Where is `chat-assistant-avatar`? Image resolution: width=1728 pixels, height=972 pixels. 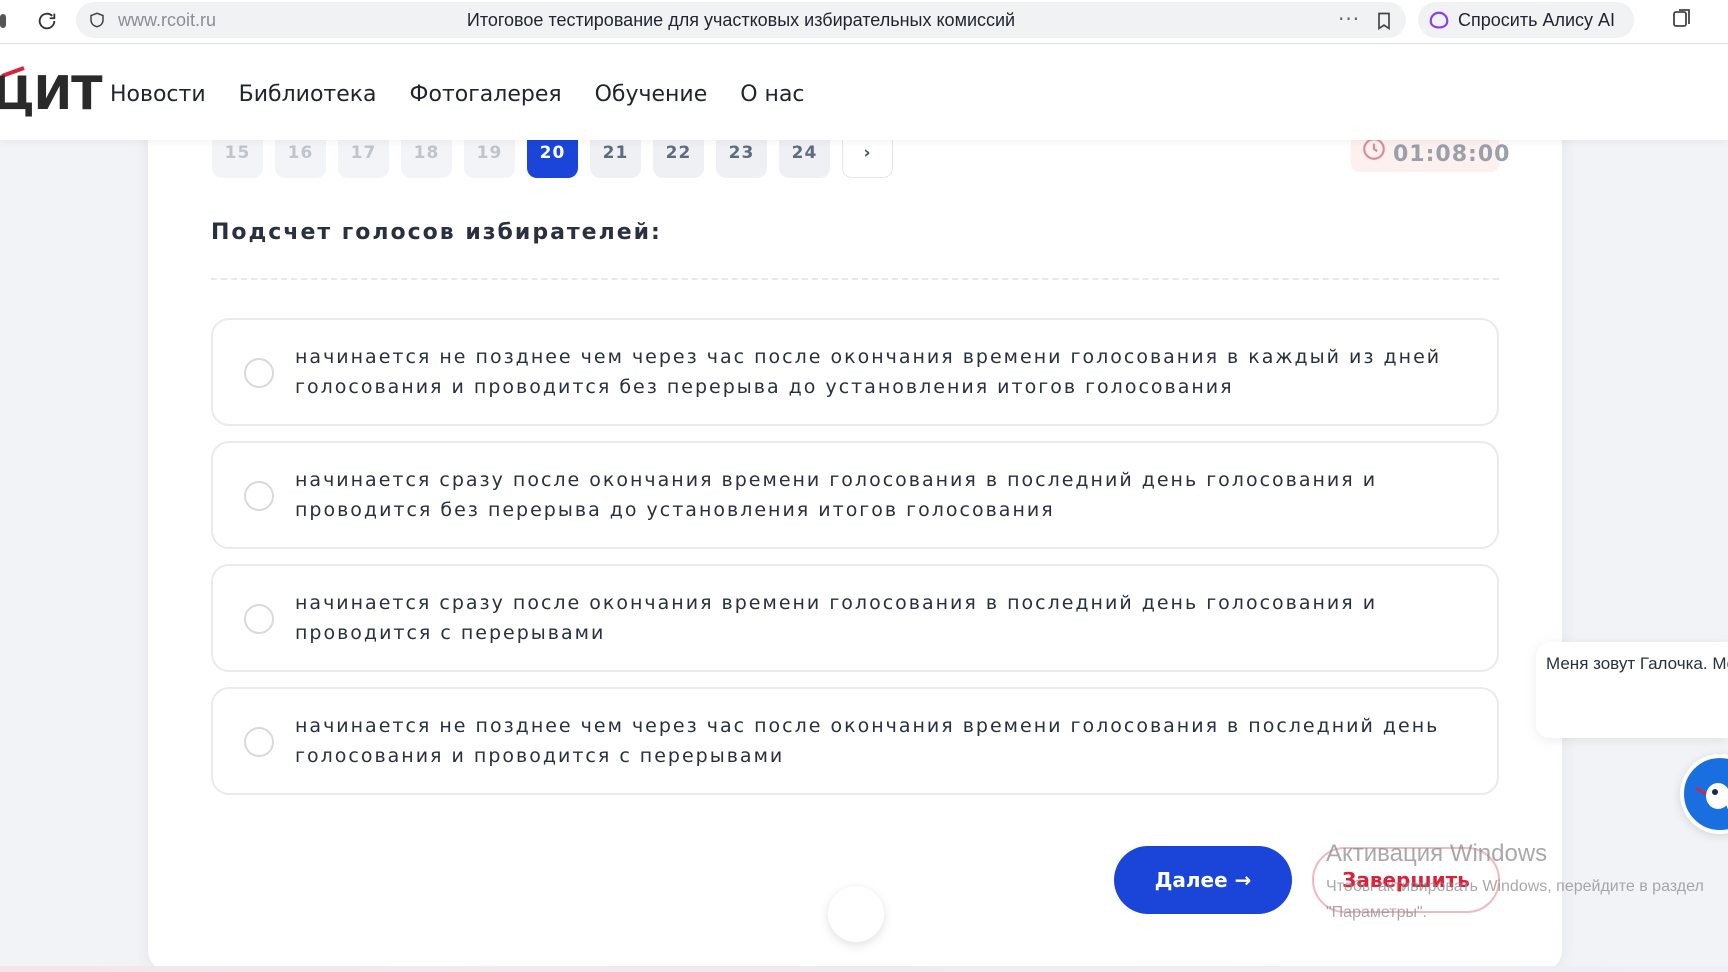 chat-assistant-avatar is located at coordinates (1704, 794).